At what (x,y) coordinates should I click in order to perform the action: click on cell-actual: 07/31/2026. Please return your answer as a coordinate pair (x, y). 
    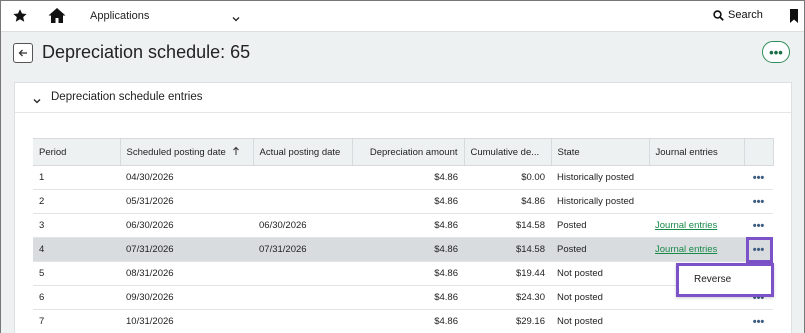
    Looking at the image, I should click on (302, 249).